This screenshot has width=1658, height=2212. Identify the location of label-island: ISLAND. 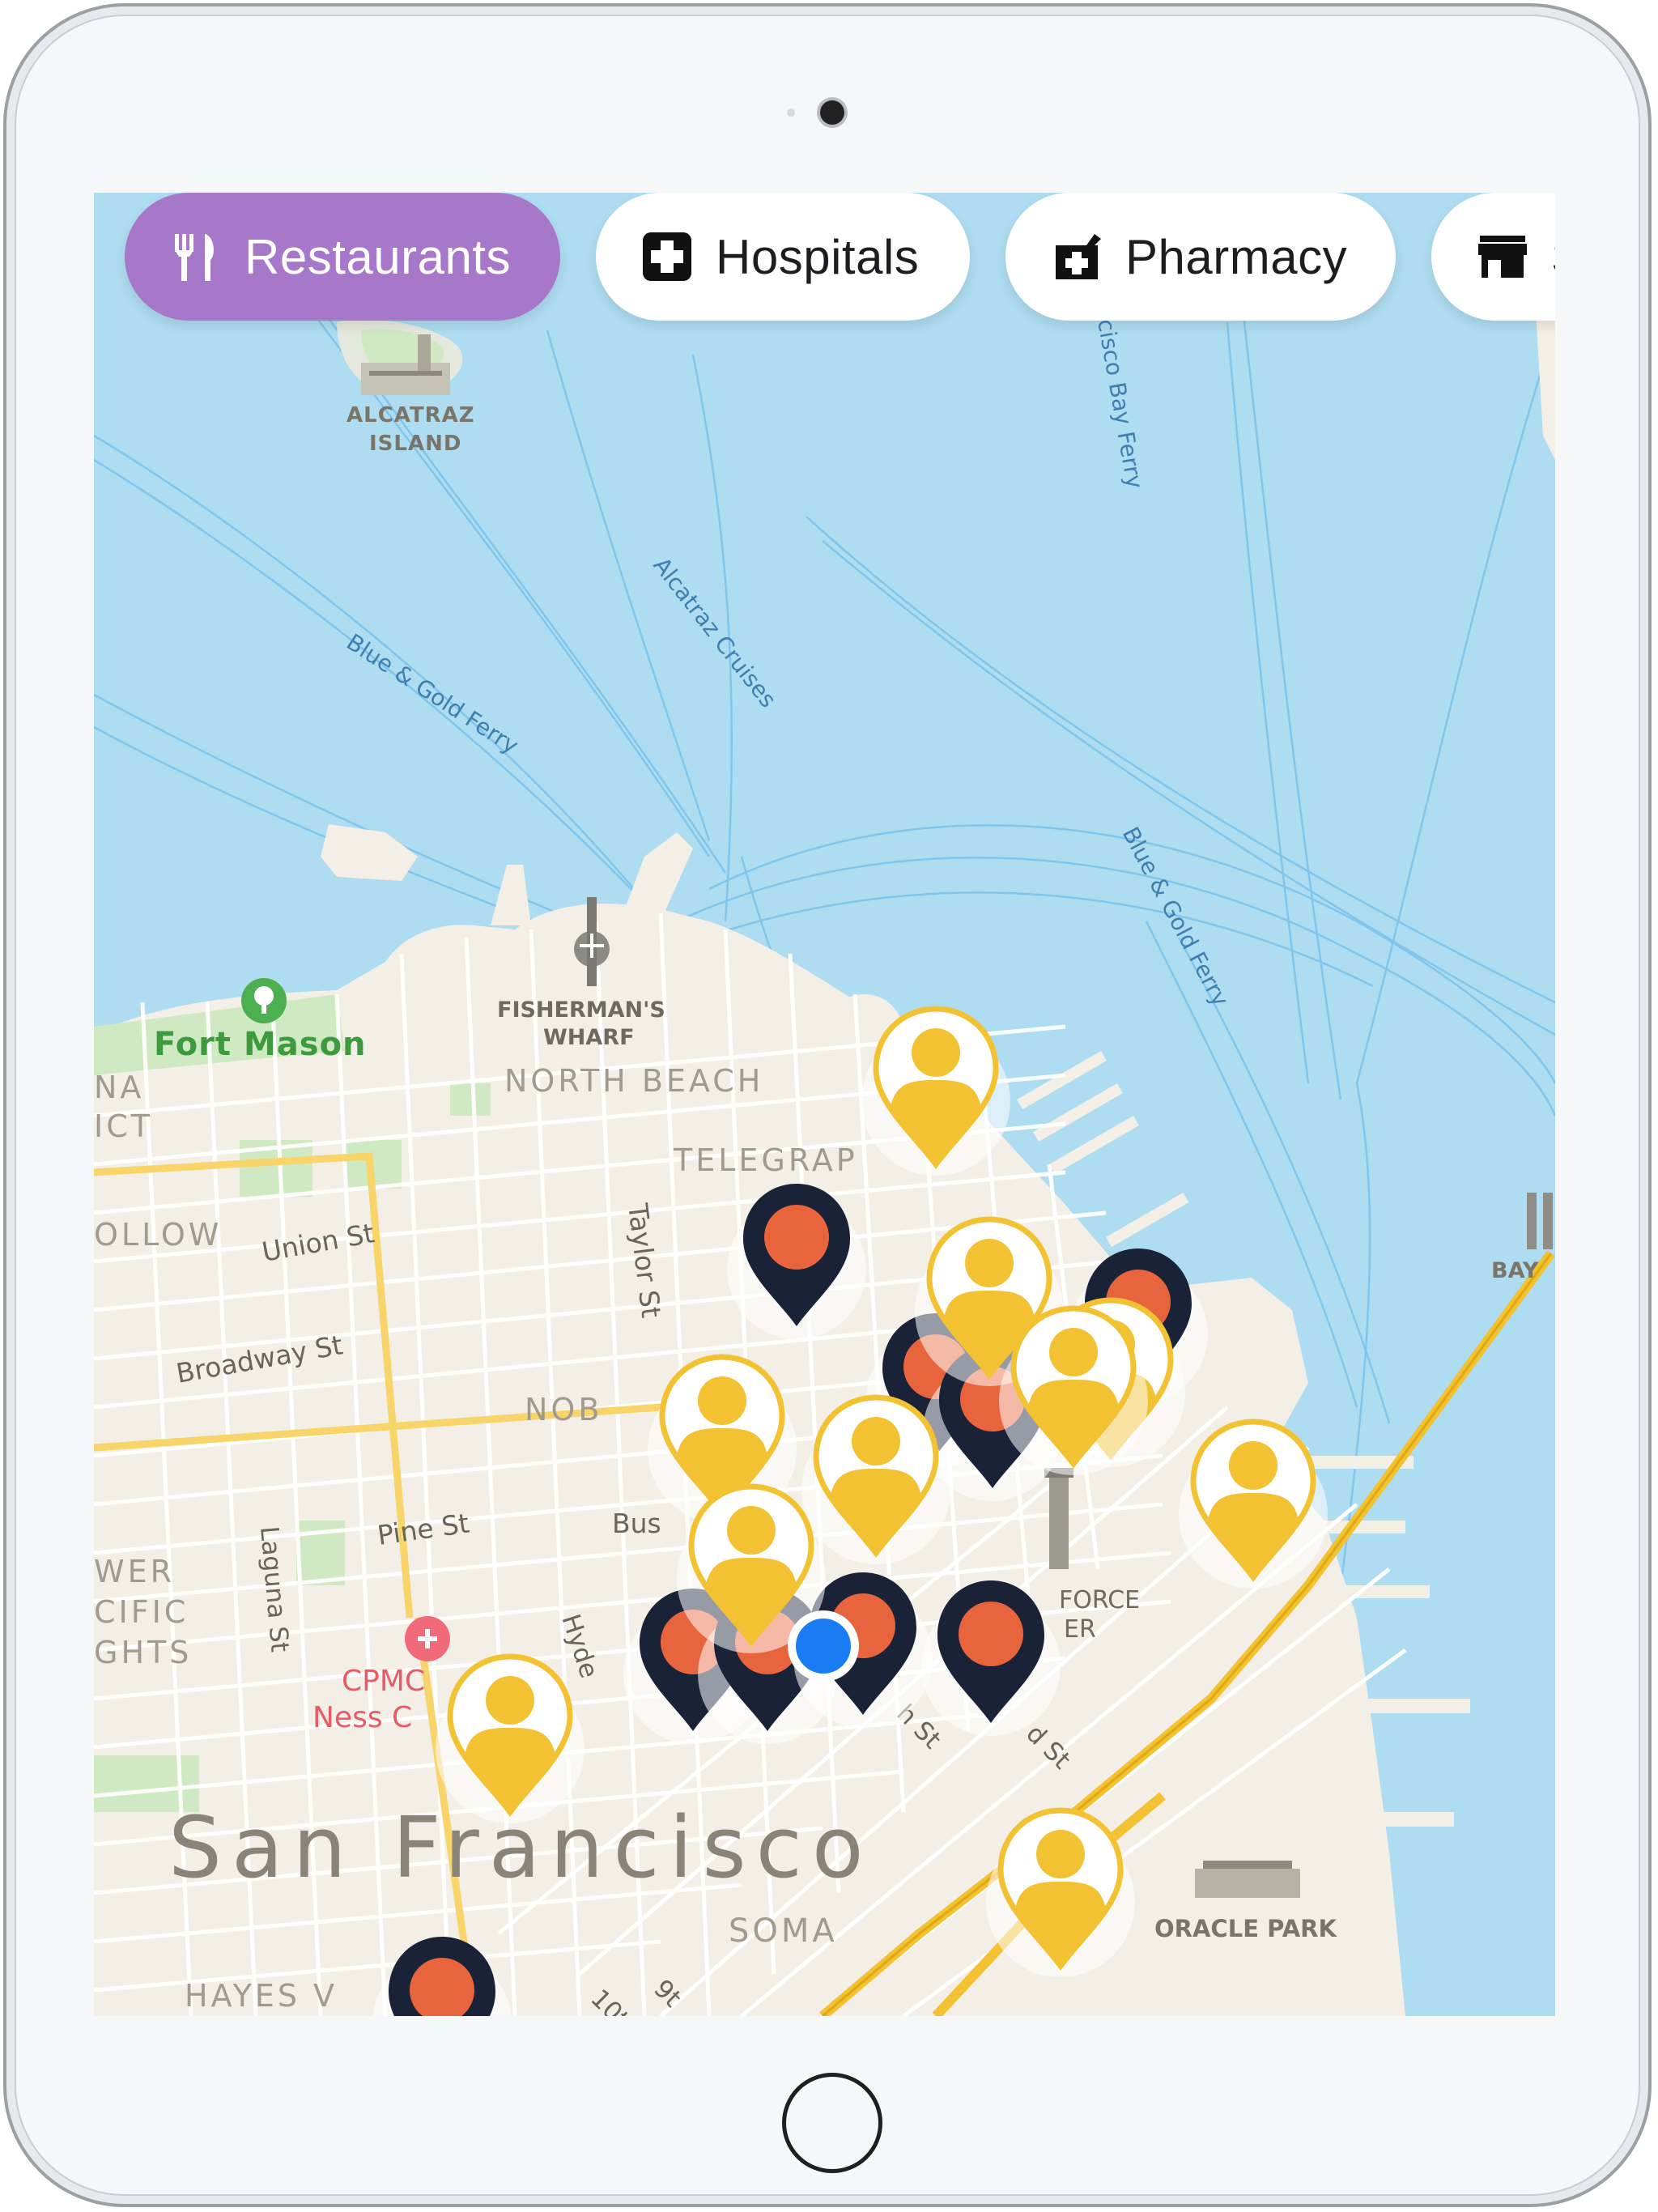
(415, 444).